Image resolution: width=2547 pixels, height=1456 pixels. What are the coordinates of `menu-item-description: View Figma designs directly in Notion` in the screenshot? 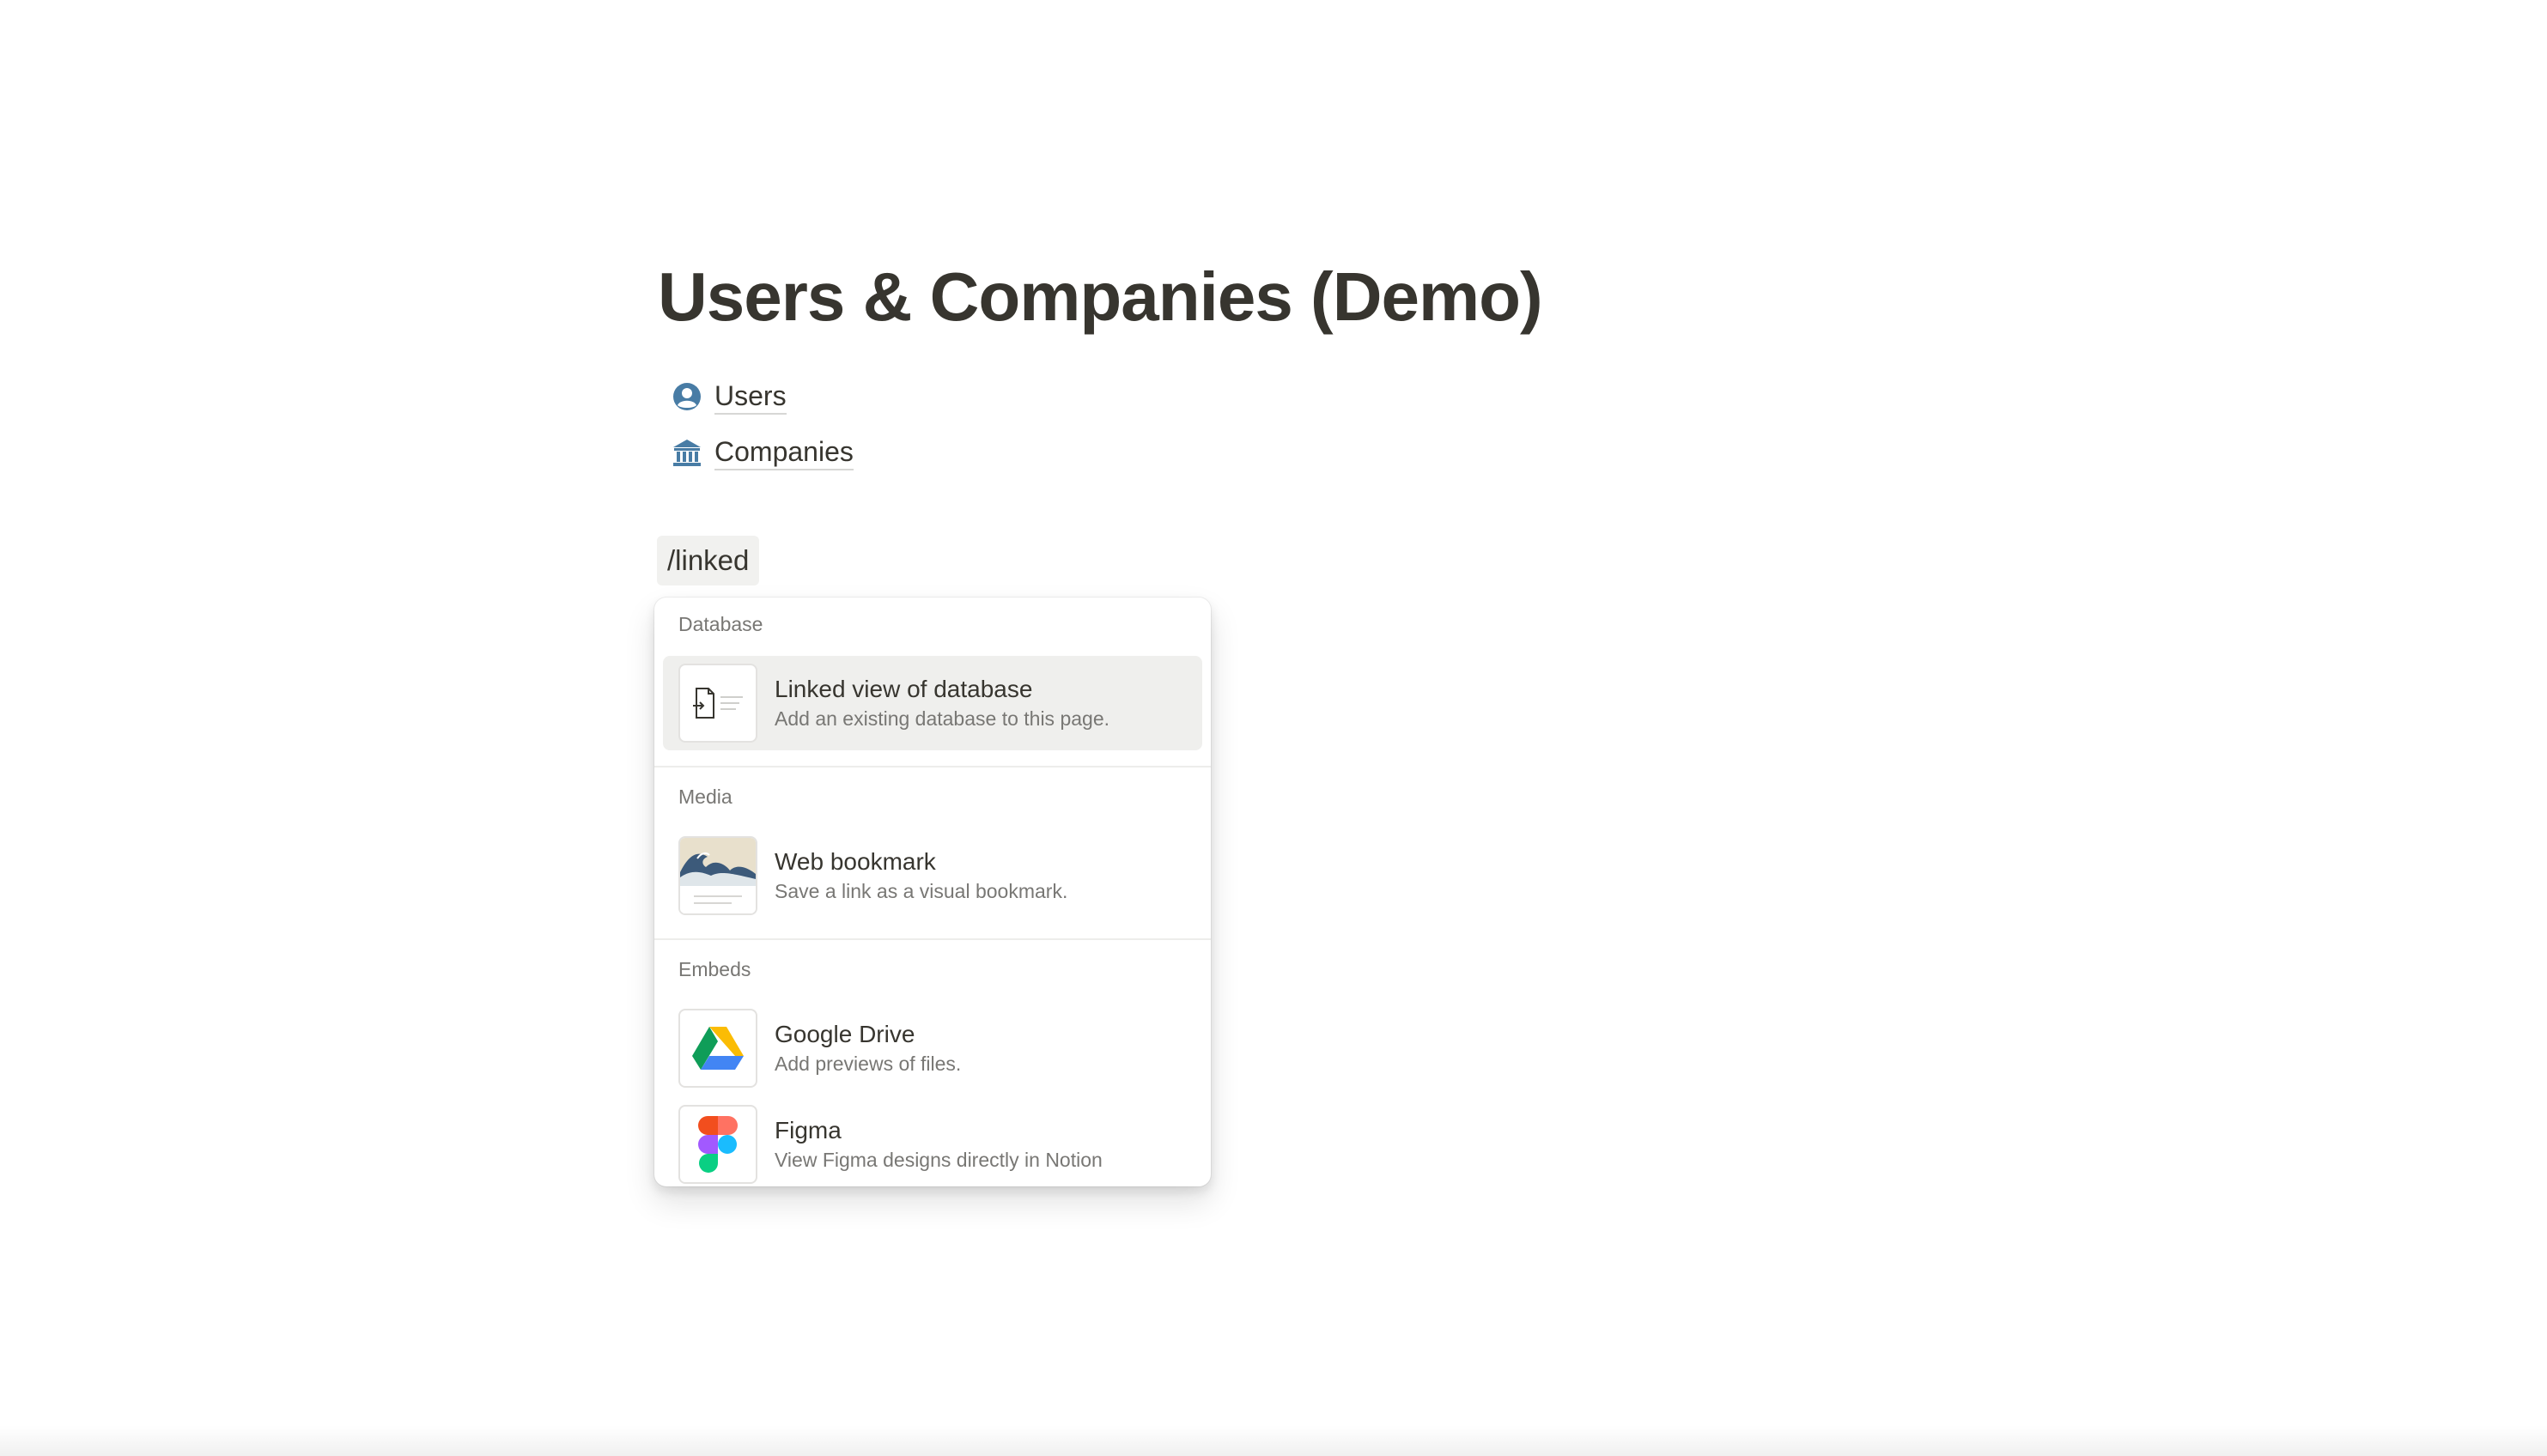 It's located at (939, 1160).